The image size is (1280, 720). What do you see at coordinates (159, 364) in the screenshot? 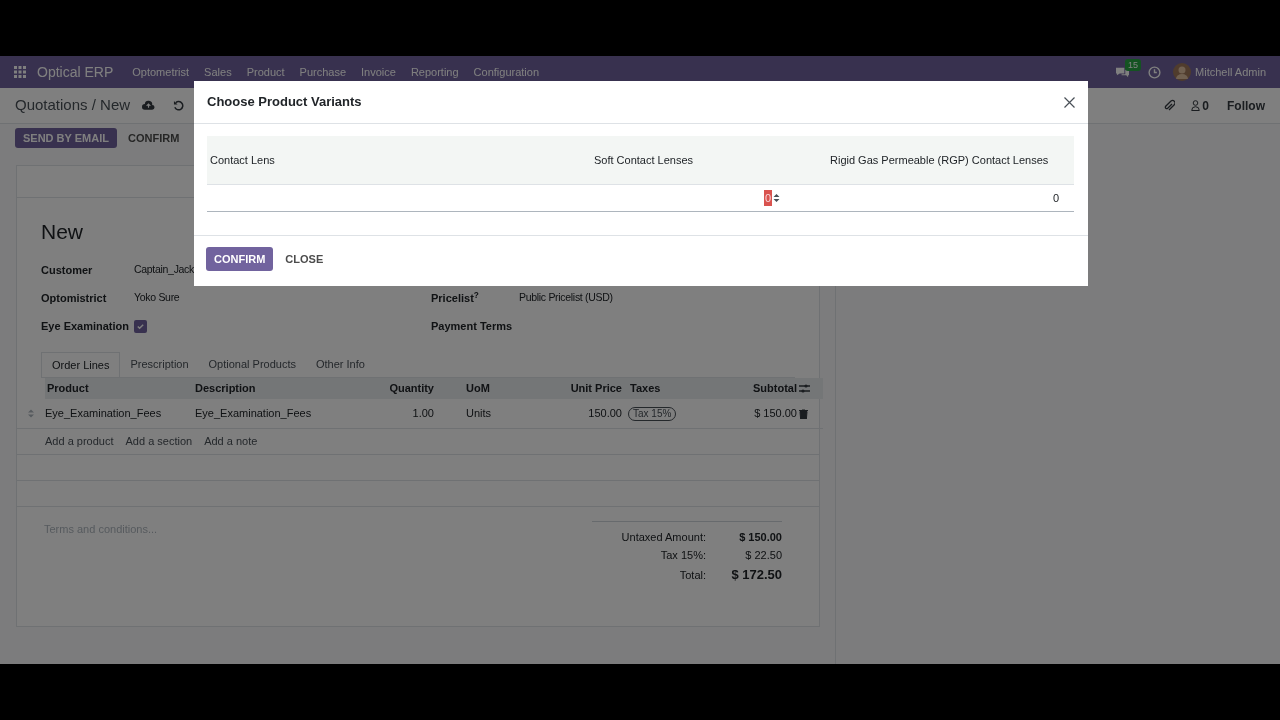
I see `form-tab: Prescription` at bounding box center [159, 364].